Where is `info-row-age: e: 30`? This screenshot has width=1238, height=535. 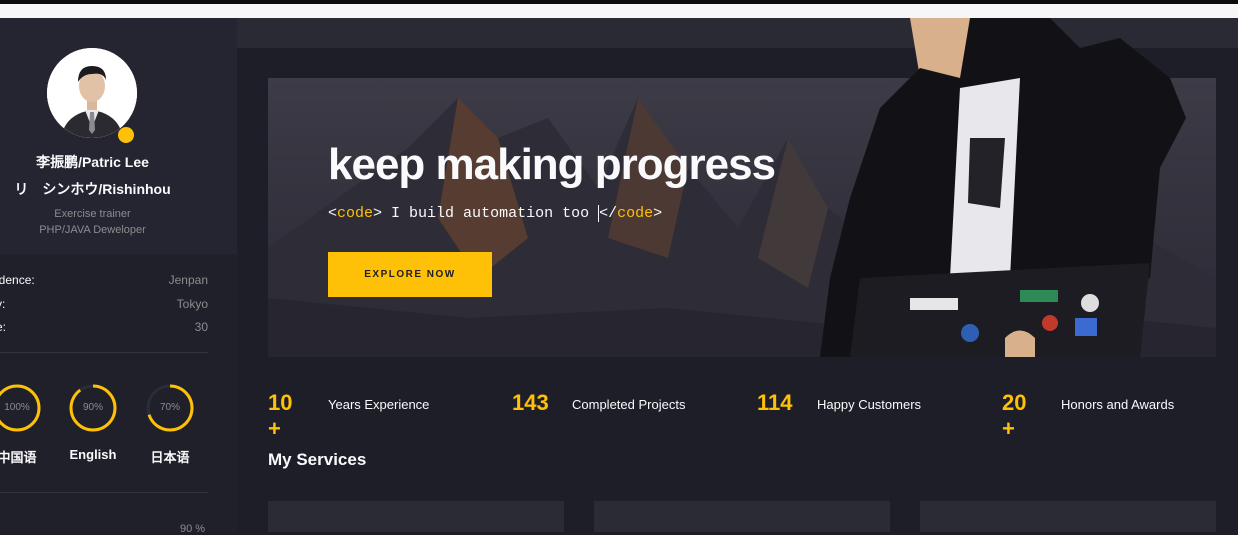
info-row-age: e: 30 is located at coordinates (104, 328).